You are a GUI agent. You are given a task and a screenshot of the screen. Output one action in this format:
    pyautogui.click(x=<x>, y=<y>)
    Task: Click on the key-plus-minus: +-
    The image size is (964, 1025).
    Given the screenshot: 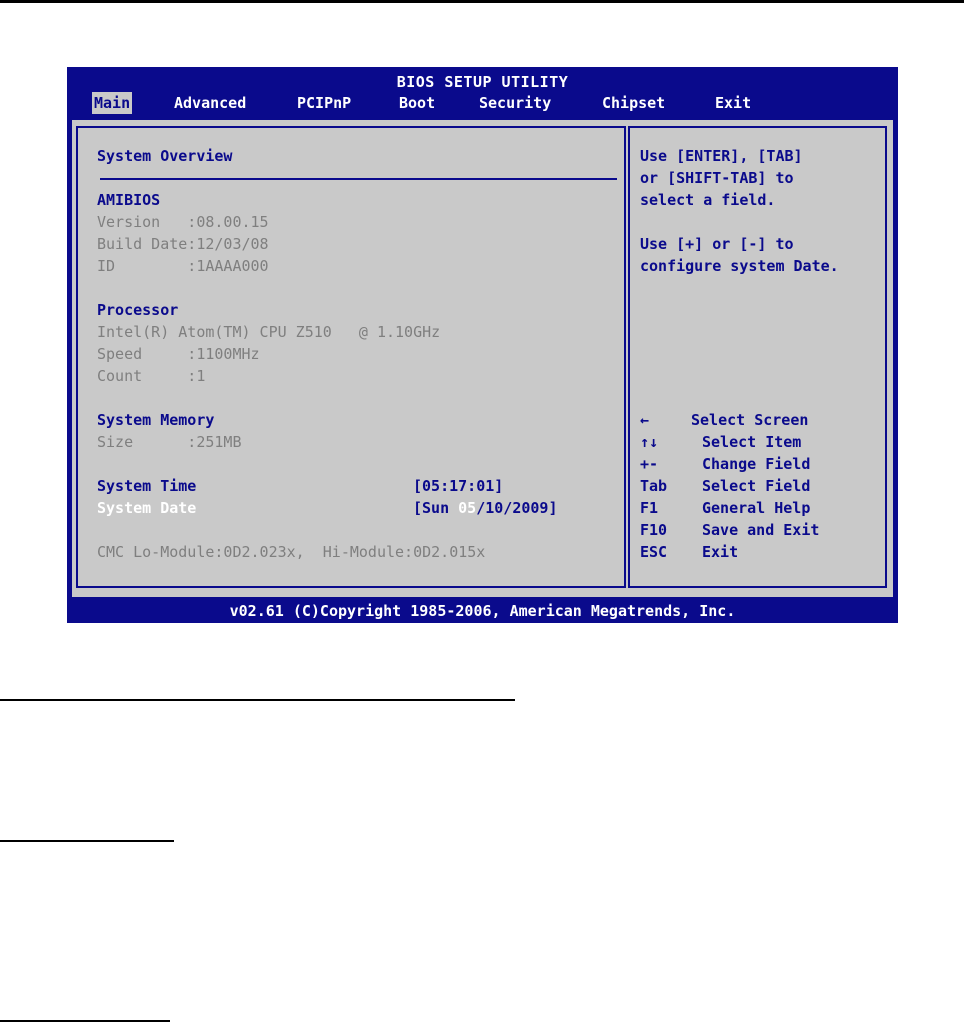 What is the action you would take?
    pyautogui.click(x=649, y=464)
    